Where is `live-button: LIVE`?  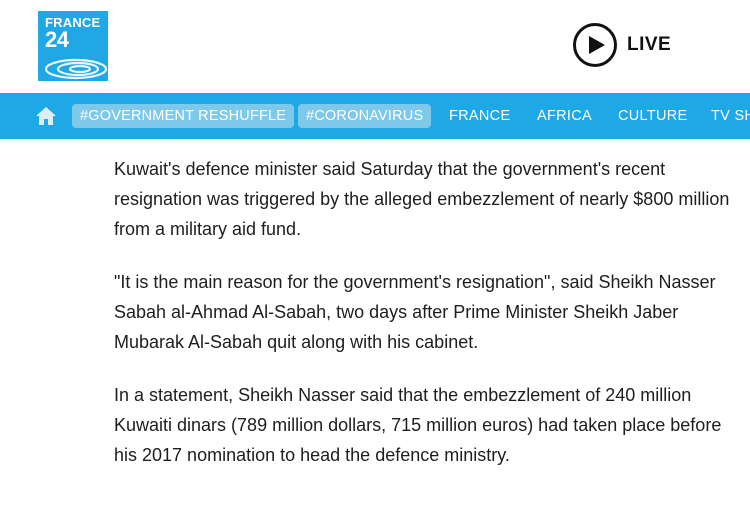 live-button: LIVE is located at coordinates (622, 45).